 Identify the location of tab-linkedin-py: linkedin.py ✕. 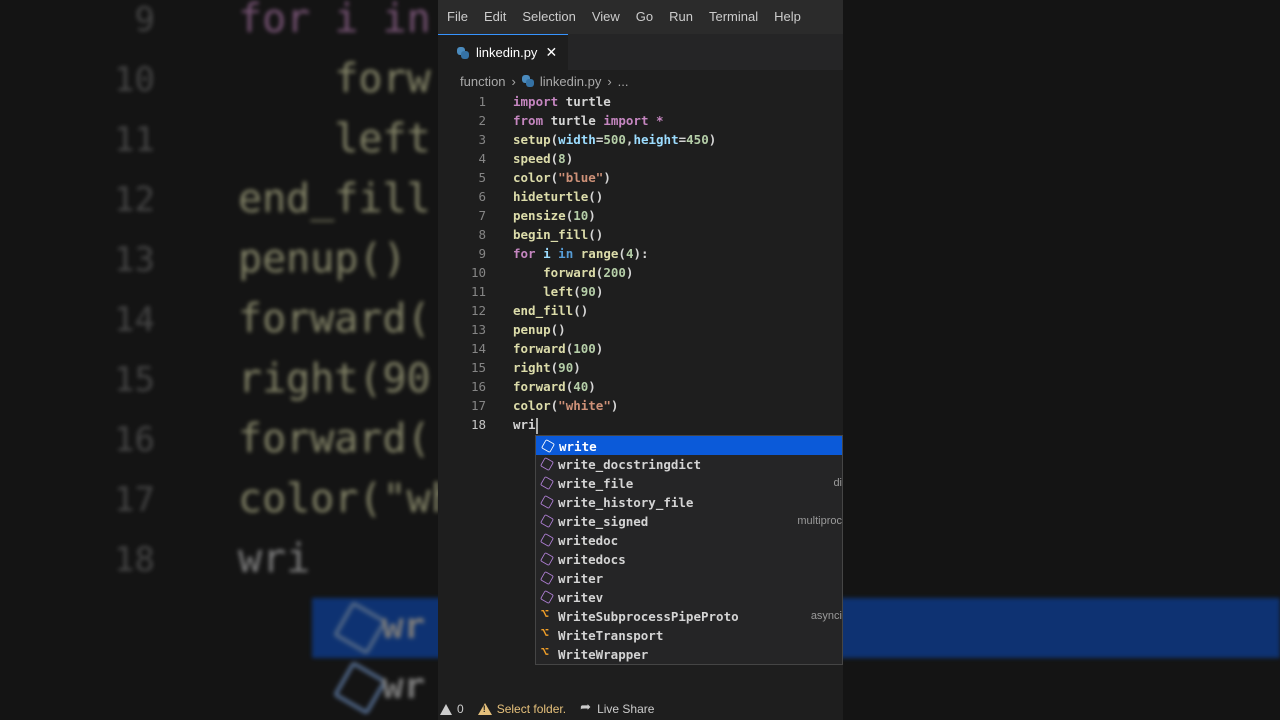
(503, 52).